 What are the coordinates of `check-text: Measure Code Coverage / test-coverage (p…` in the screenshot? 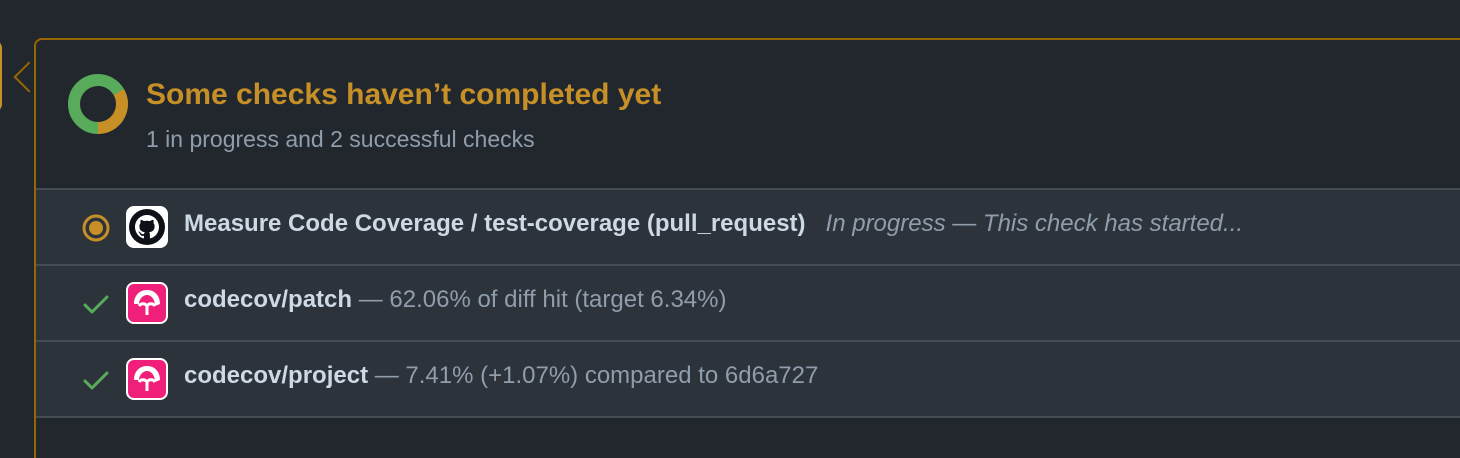 It's located at (713, 224).